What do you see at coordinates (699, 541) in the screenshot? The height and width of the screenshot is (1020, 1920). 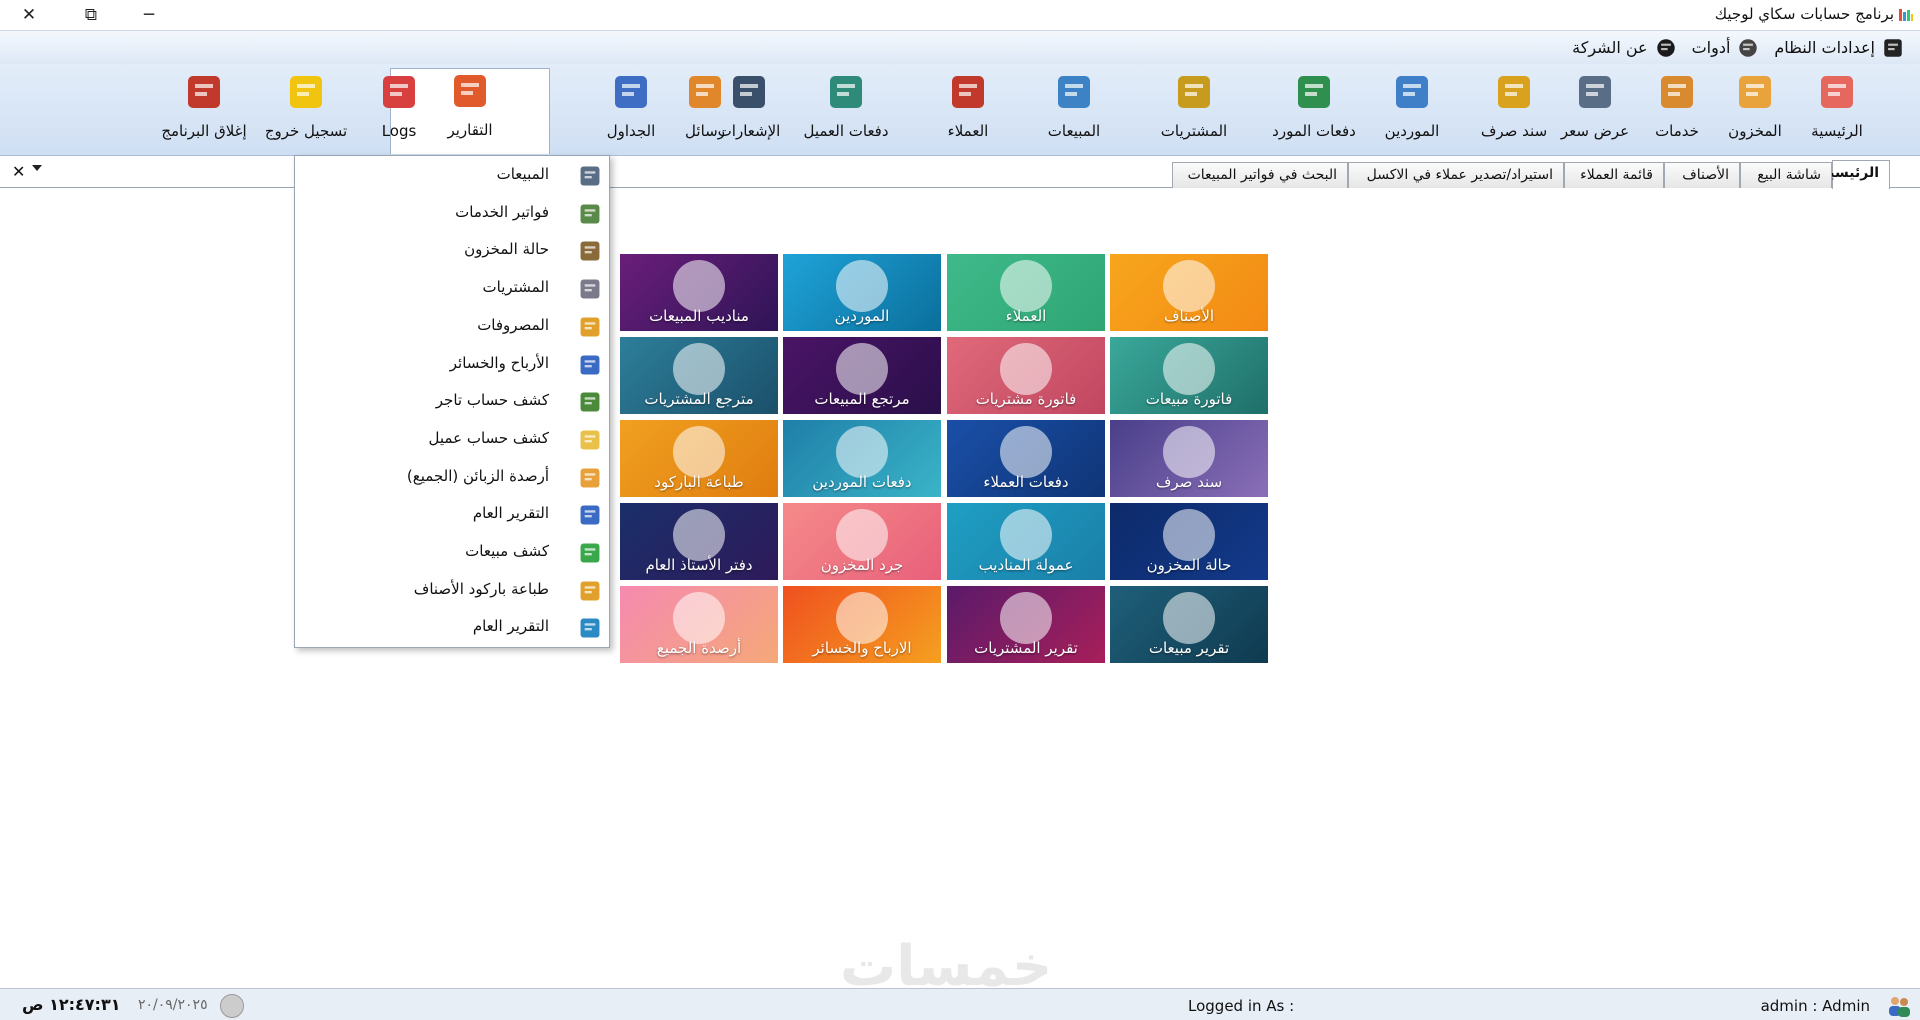 I see `dashboard-tile: دفتر الأستاذ العام` at bounding box center [699, 541].